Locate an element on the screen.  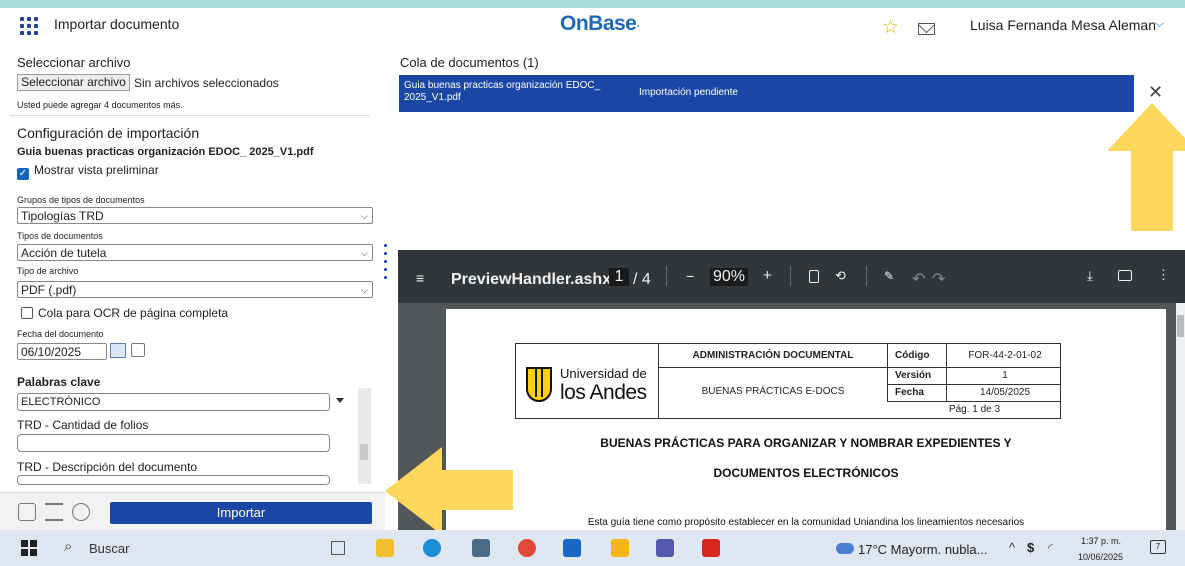
annotation-arrow-left is located at coordinates (477, 490).